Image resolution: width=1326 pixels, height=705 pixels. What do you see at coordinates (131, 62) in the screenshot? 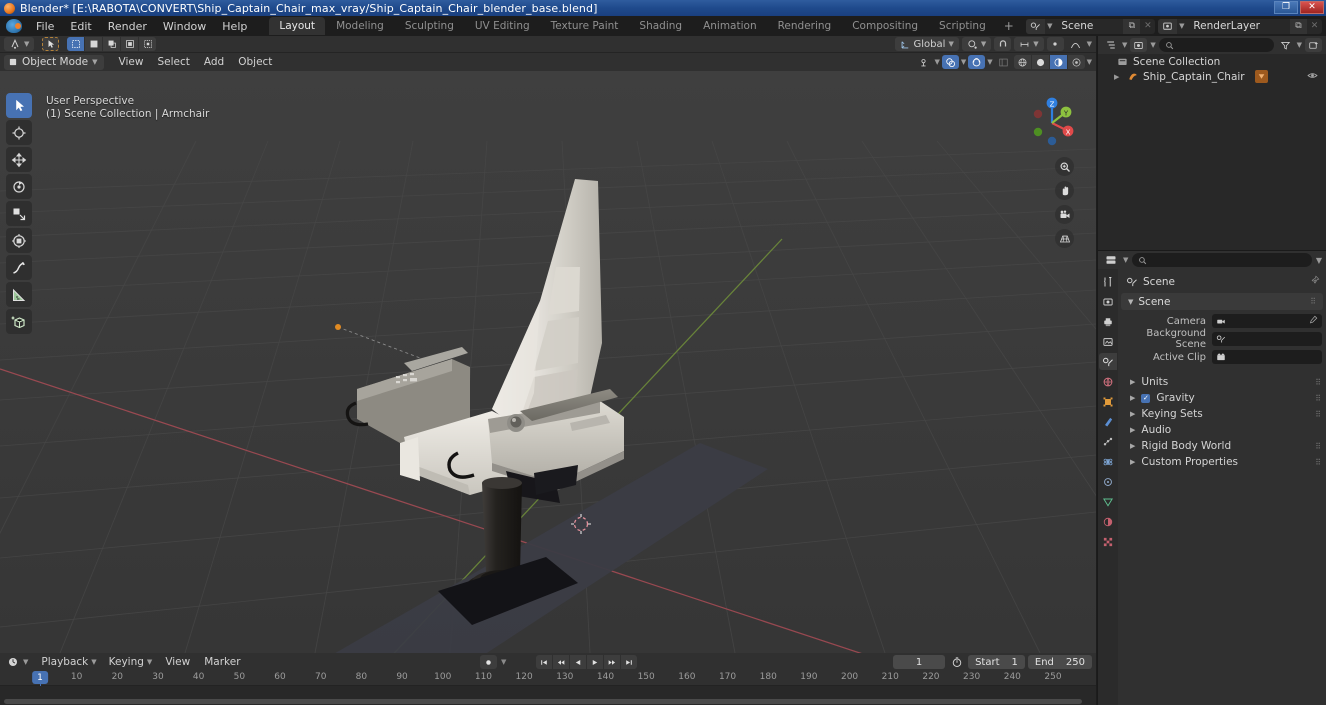
I see `viewport-menu-view: View` at bounding box center [131, 62].